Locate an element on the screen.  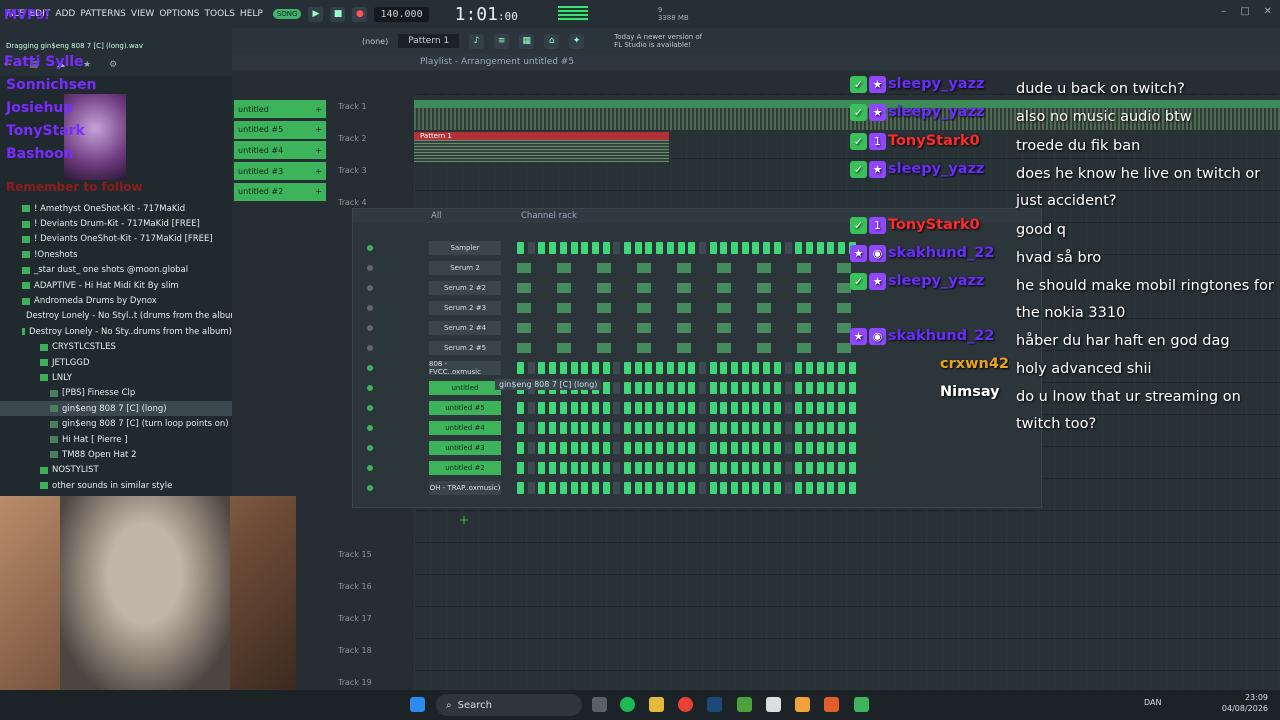
pattern-item: untitled #5 + is located at coordinates (280, 129).